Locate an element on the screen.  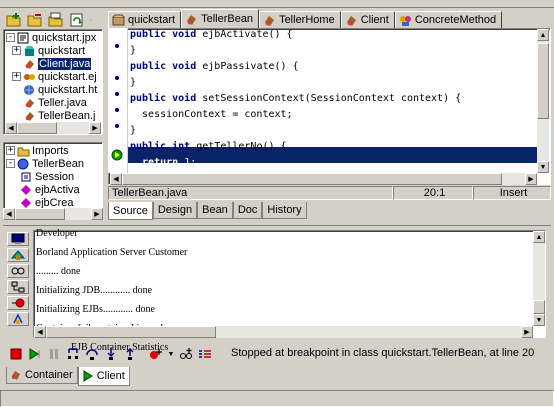
structure-item: - TellerBean is located at coordinates (53, 163).